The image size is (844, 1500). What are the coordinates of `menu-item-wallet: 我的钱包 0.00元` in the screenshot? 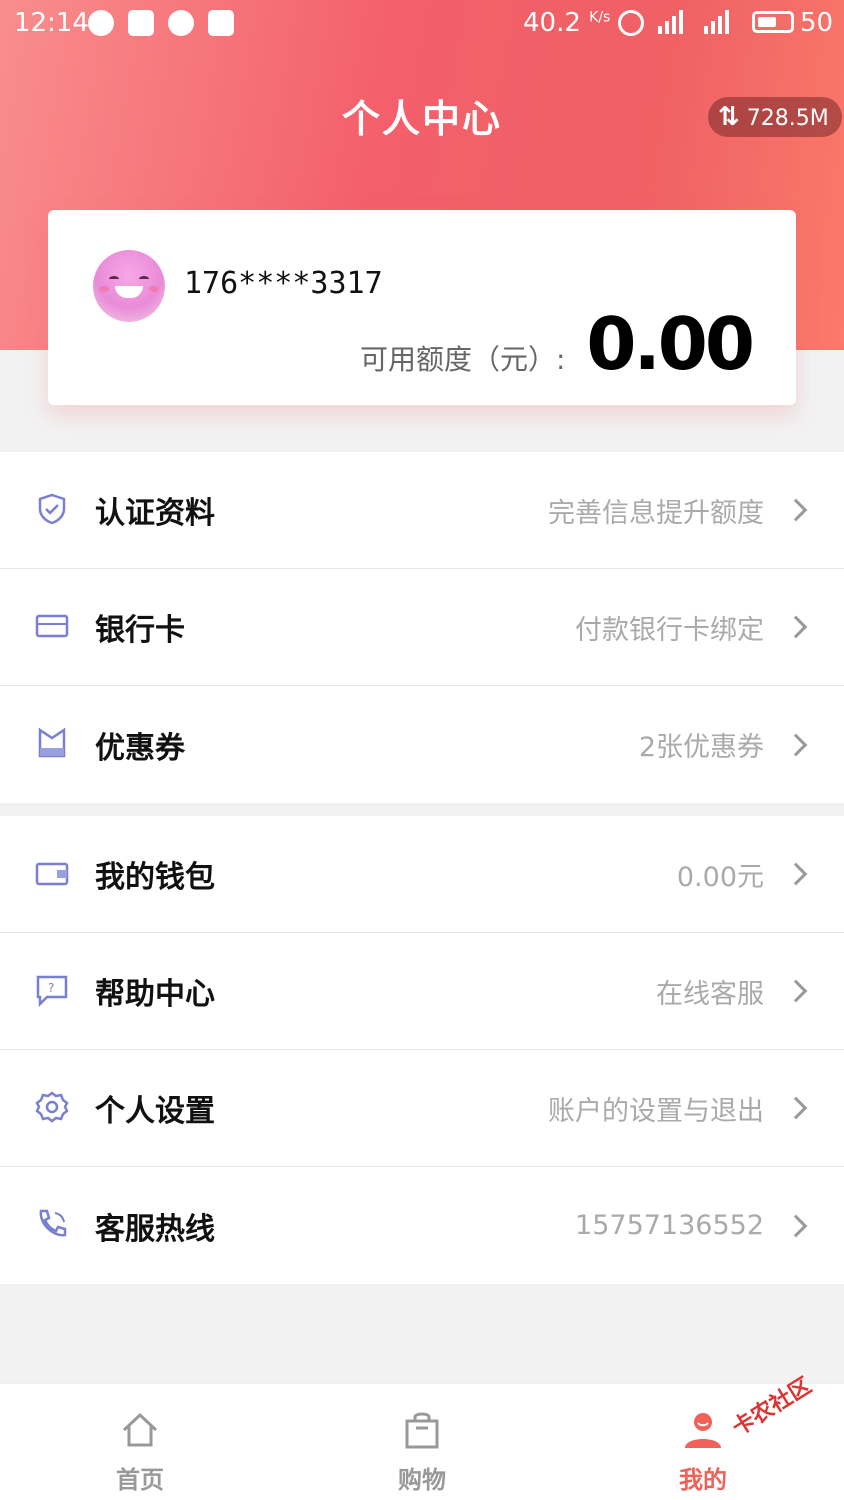 It's located at (422, 874).